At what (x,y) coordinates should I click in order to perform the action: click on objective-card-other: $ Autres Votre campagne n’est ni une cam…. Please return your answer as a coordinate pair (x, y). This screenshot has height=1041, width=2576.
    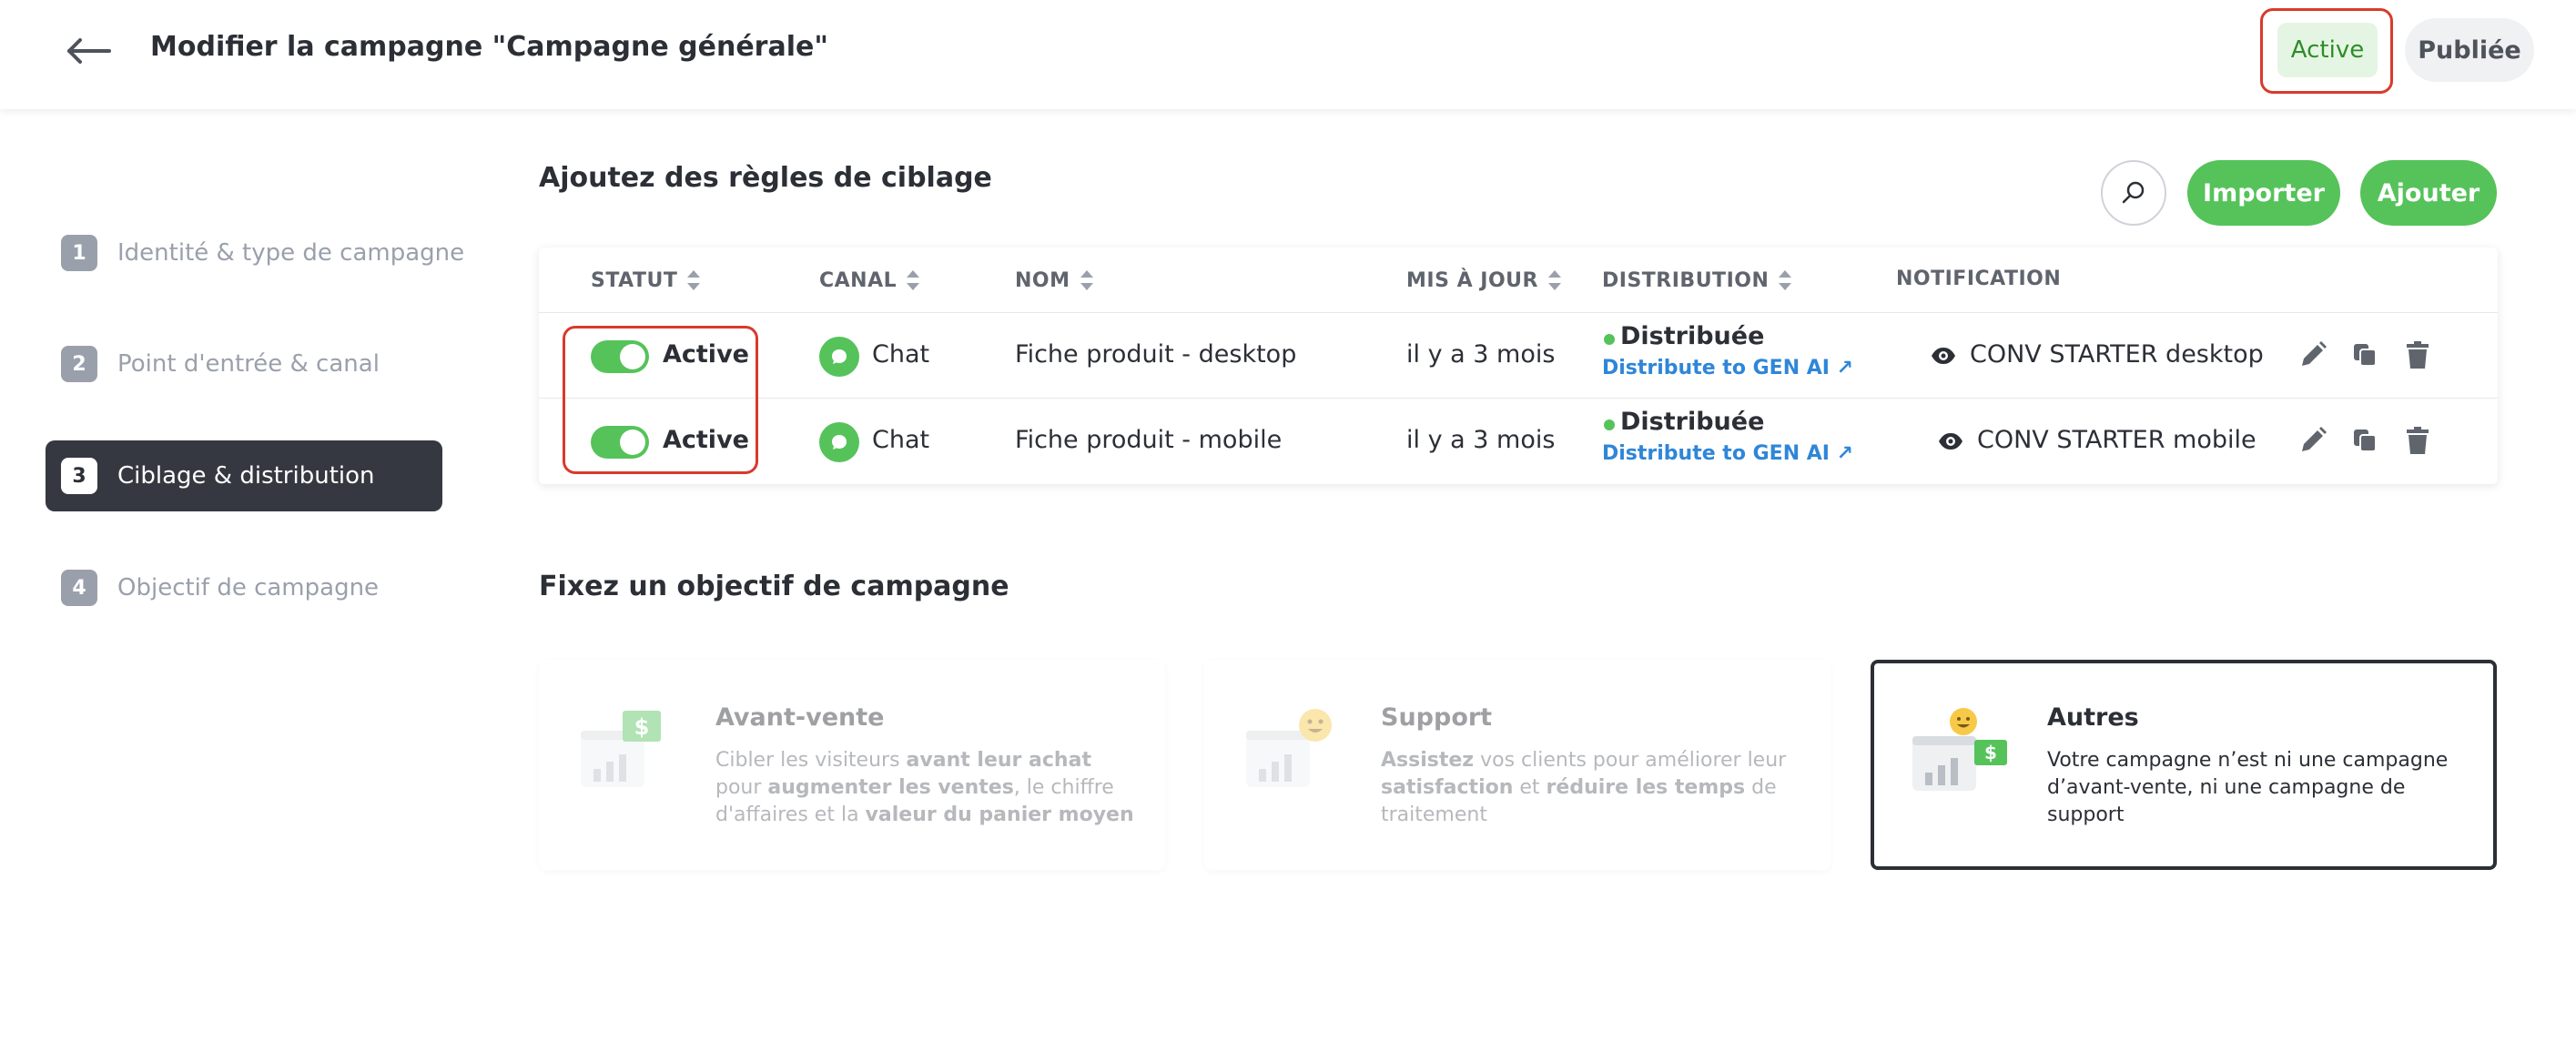
    Looking at the image, I should click on (2184, 765).